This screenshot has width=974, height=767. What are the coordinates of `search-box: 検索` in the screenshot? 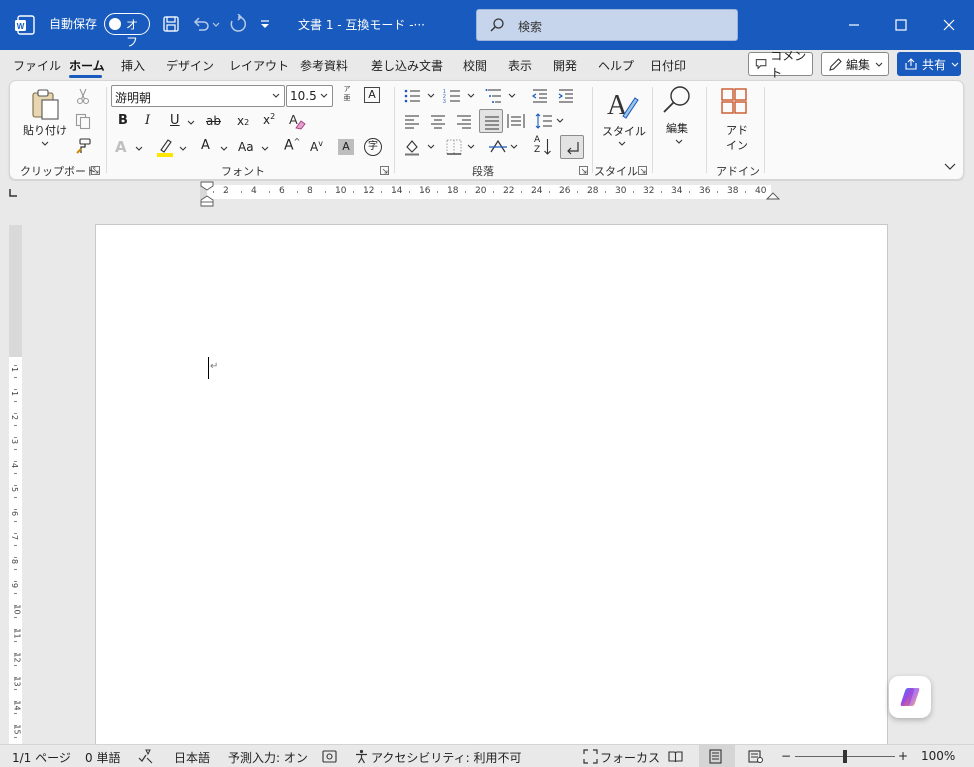 It's located at (607, 25).